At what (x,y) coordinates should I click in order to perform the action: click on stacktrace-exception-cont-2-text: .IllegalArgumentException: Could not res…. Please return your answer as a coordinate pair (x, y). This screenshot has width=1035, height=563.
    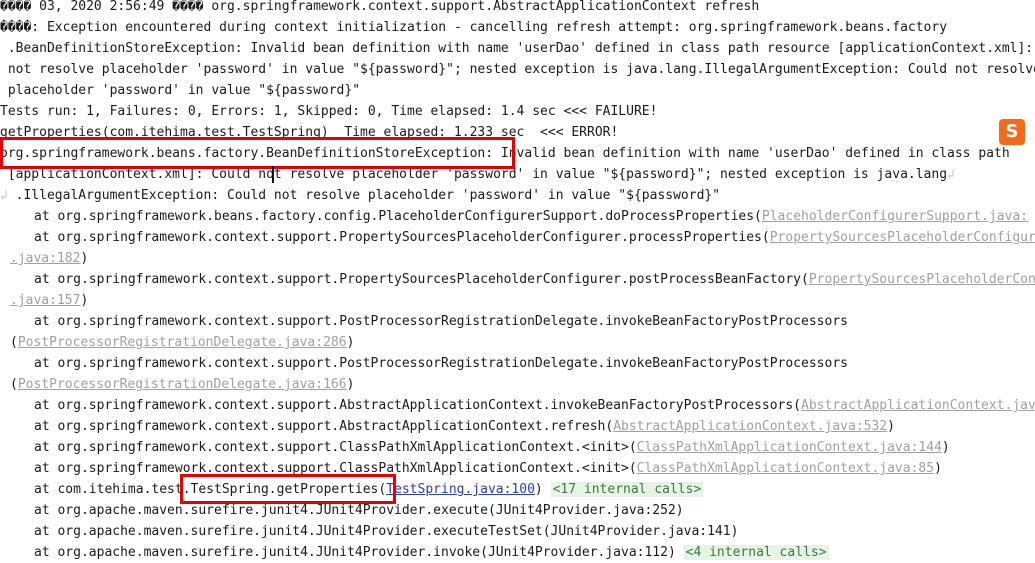
    Looking at the image, I should click on (364, 195).